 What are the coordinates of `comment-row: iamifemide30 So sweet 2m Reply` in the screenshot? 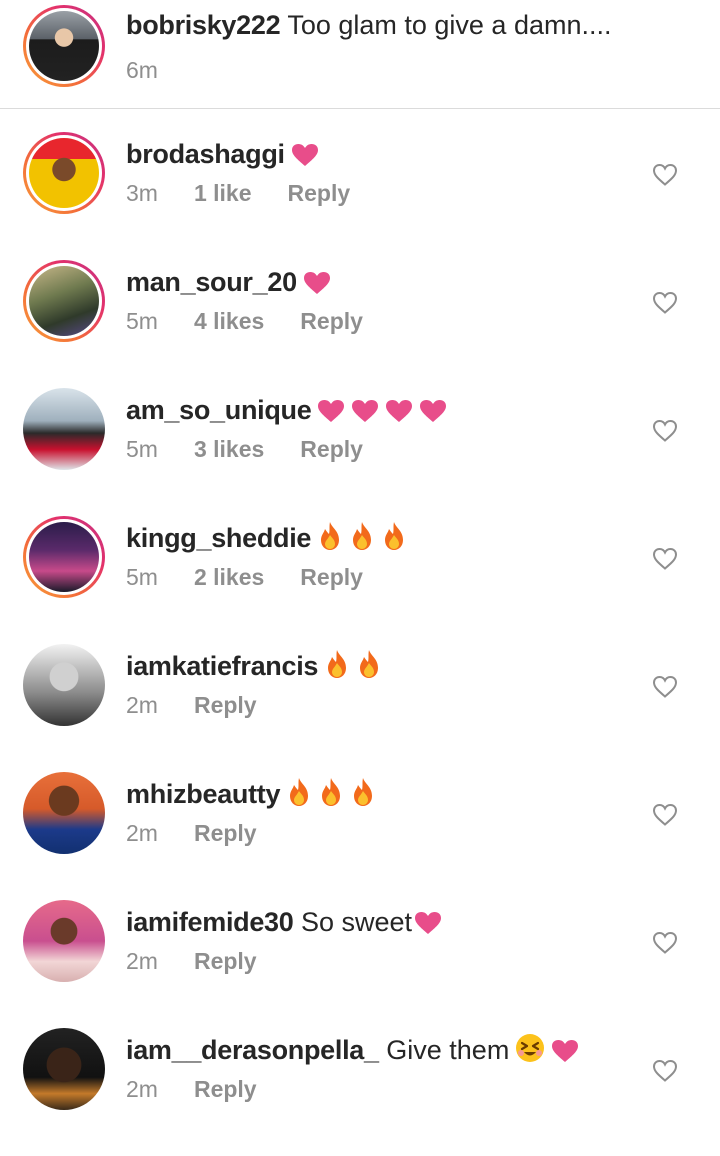 It's located at (360, 964).